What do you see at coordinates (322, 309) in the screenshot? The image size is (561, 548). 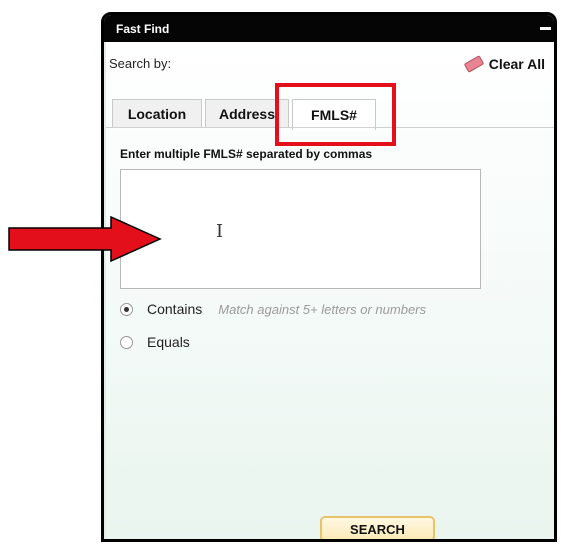 I see `contains-hint: Match against 5+ letters or numbers` at bounding box center [322, 309].